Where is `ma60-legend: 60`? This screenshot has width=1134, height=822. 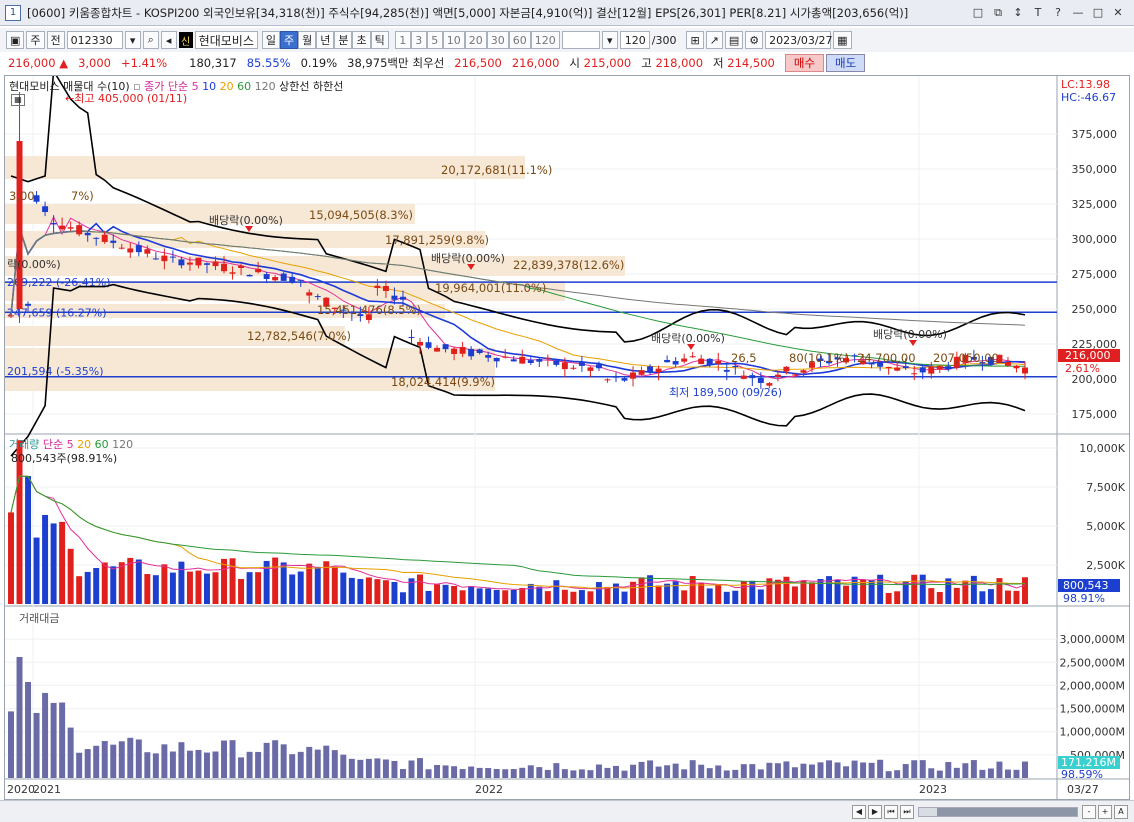
ma60-legend: 60 is located at coordinates (244, 86).